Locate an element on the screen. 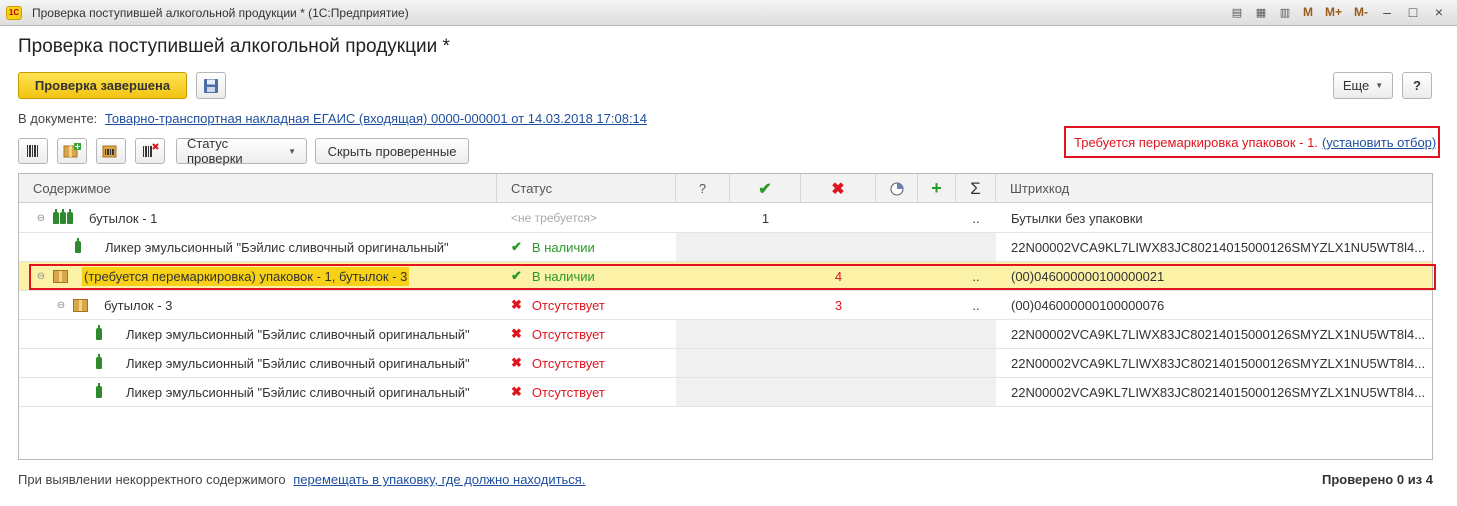 The height and width of the screenshot is (506, 1457). column-missing: ✖ is located at coordinates (838, 188).